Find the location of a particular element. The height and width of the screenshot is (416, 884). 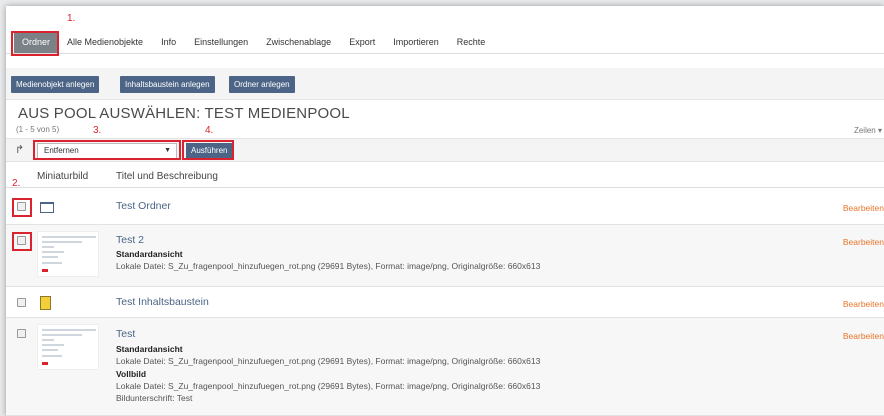

tab-alle-medienobjekte: Alle Medienobjekte is located at coordinates (105, 42).